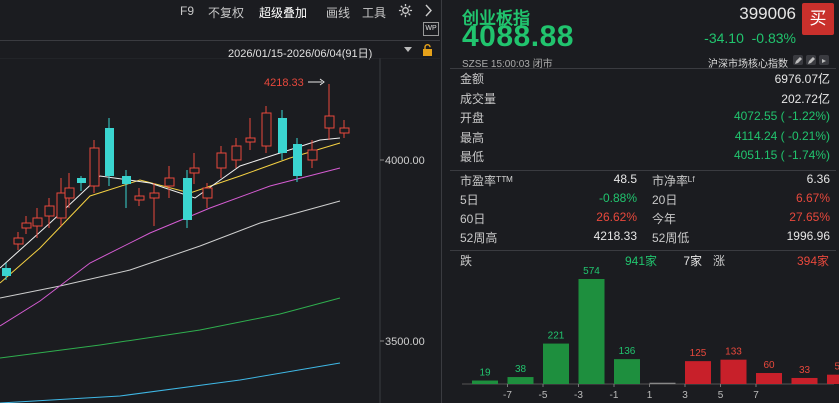 Image resolution: width=839 pixels, height=403 pixels. What do you see at coordinates (283, 12) in the screenshot?
I see `overlay-button: 超级叠加` at bounding box center [283, 12].